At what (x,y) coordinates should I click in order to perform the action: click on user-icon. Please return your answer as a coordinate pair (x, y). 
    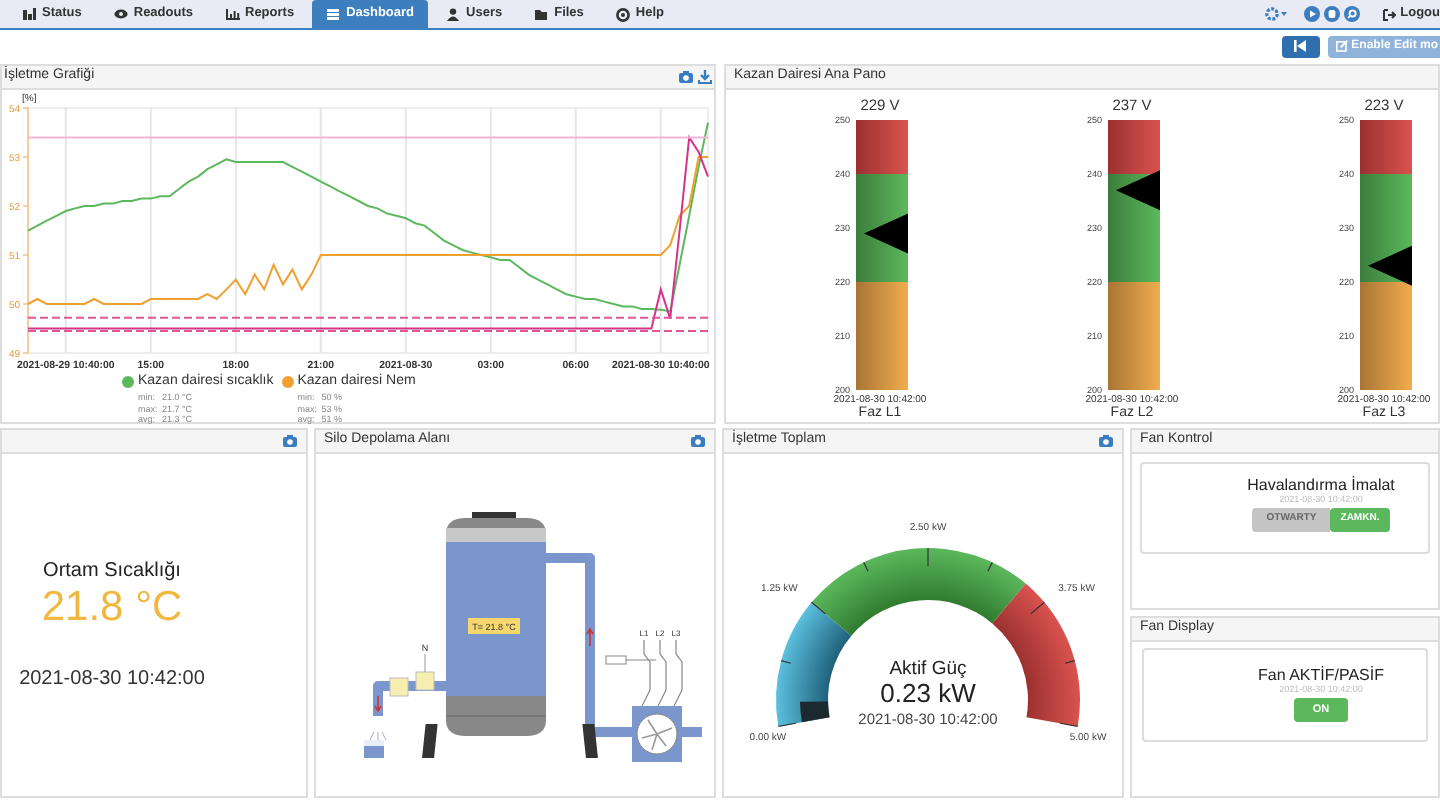
    Looking at the image, I should click on (453, 14).